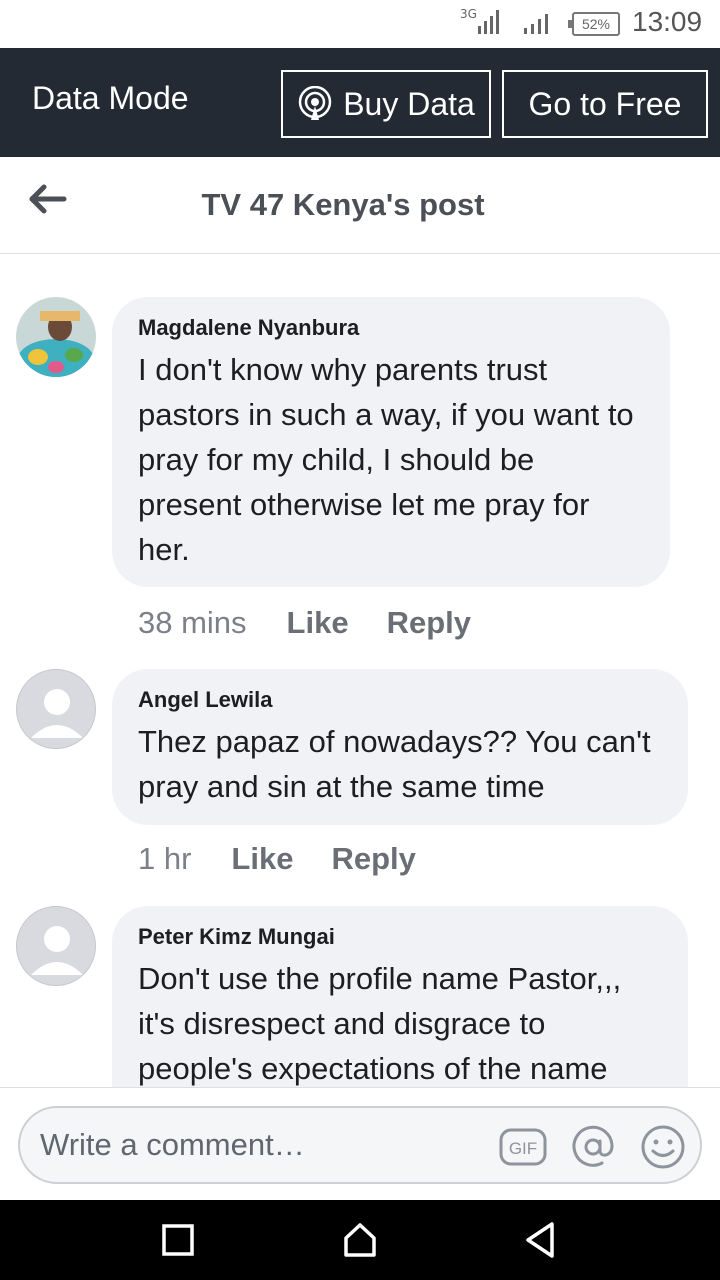 This screenshot has height=1280, width=720. Describe the element at coordinates (400, 700) in the screenshot. I see `comment-author: Angel Lewila` at that location.